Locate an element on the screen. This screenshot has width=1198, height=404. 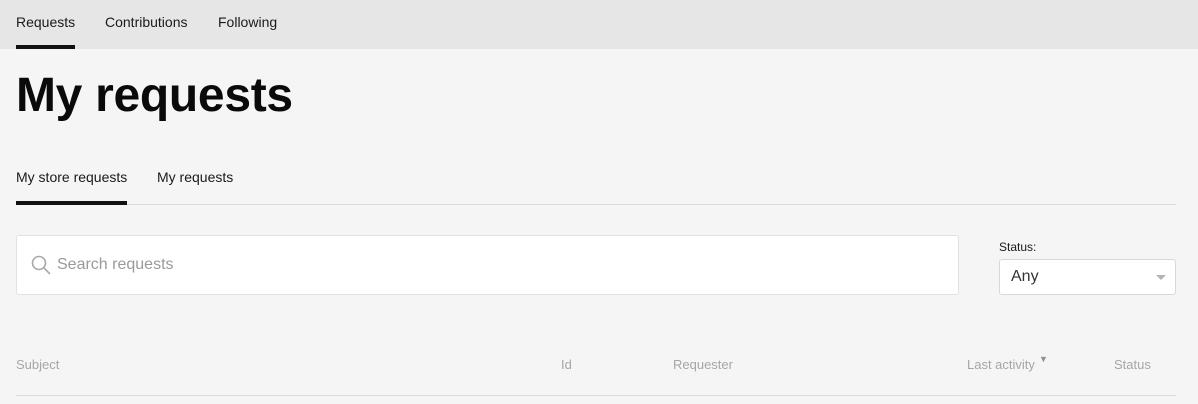
search-icon is located at coordinates (41, 265).